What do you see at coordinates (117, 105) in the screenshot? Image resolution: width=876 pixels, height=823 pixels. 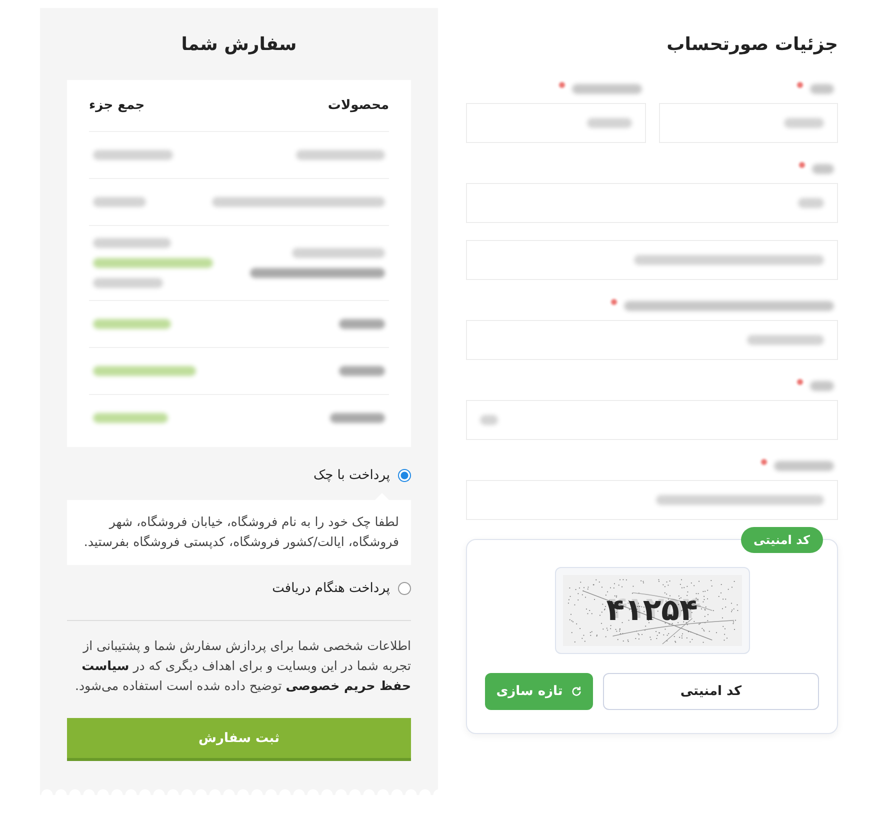 I see `column-header: جمع جزء` at bounding box center [117, 105].